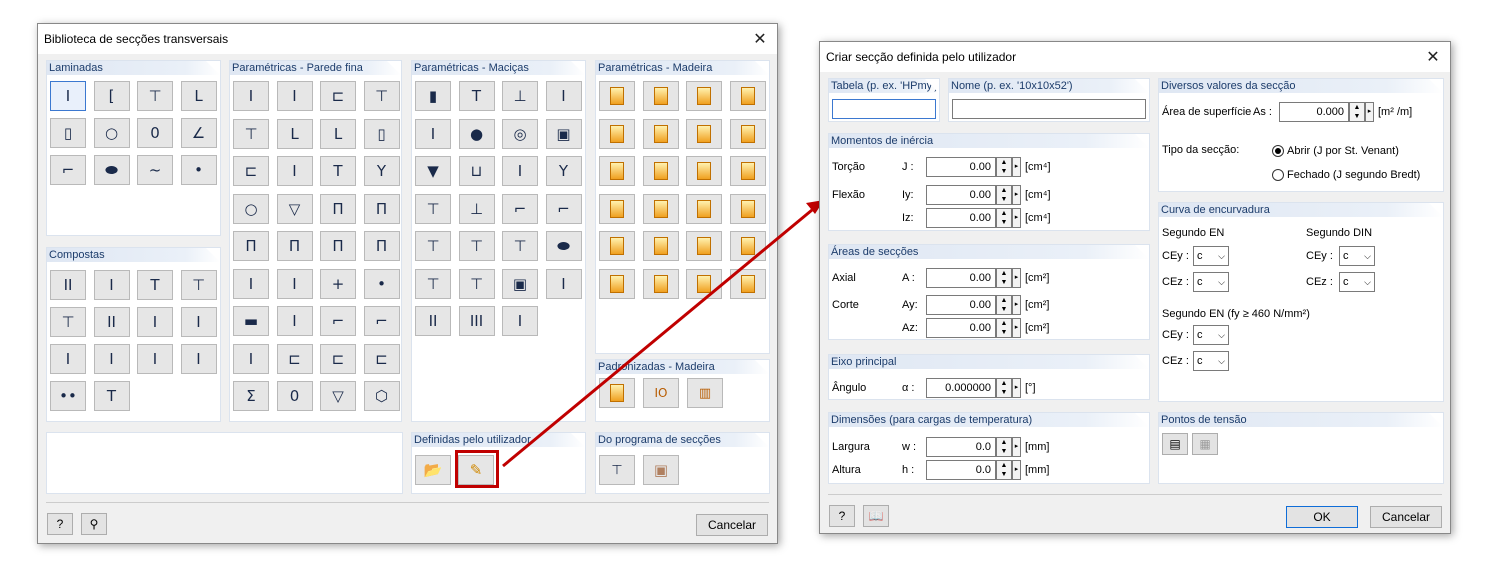 The height and width of the screenshot is (576, 1487). What do you see at coordinates (961, 328) in the screenshot?
I see `az-input: 0.00` at bounding box center [961, 328].